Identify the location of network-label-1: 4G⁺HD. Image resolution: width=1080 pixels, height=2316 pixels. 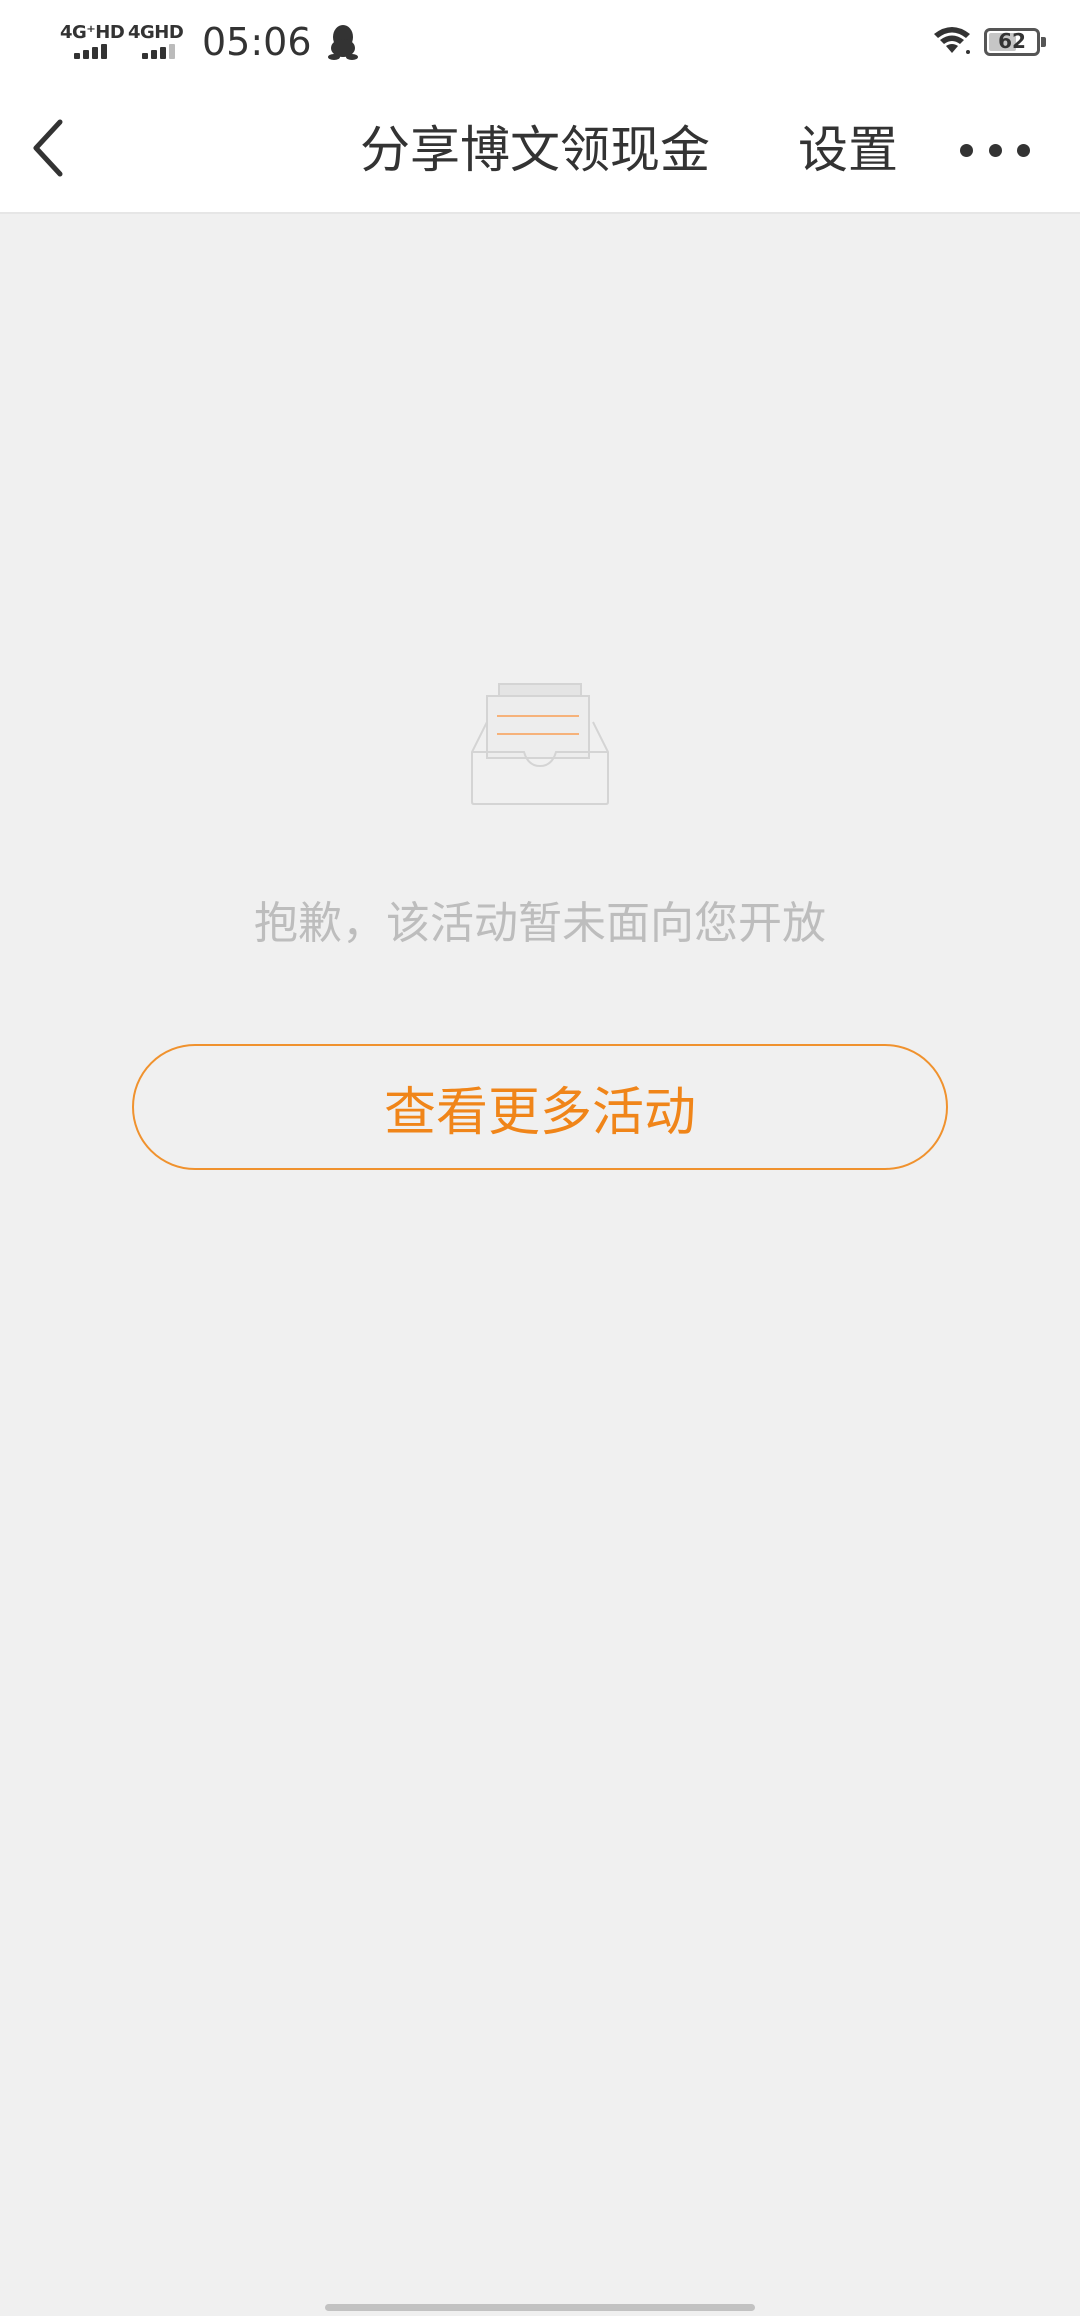
(92, 32).